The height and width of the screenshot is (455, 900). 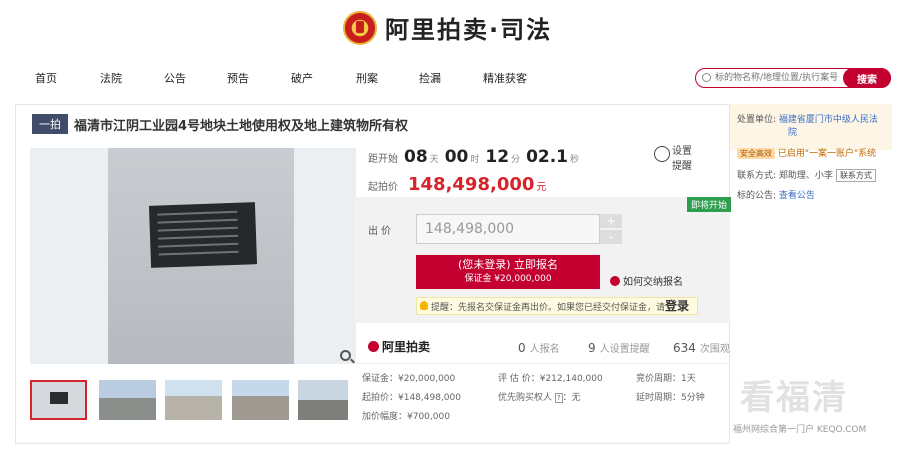 I want to click on contact-label: 联系方式:, so click(x=757, y=176).